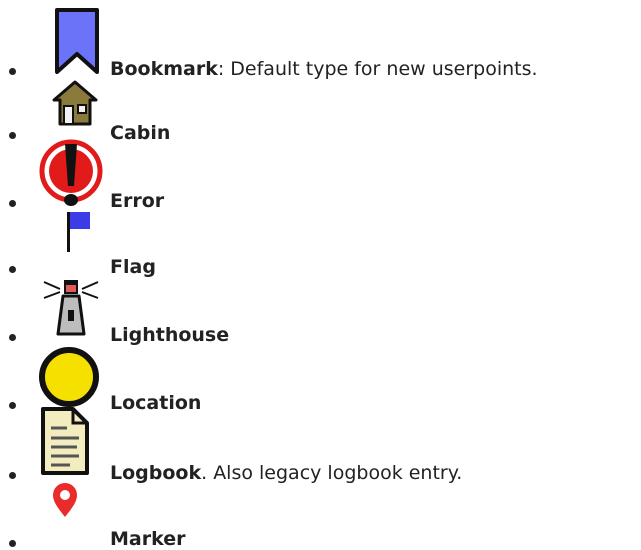  What do you see at coordinates (320, 514) in the screenshot?
I see `list-item-marker: Marker` at bounding box center [320, 514].